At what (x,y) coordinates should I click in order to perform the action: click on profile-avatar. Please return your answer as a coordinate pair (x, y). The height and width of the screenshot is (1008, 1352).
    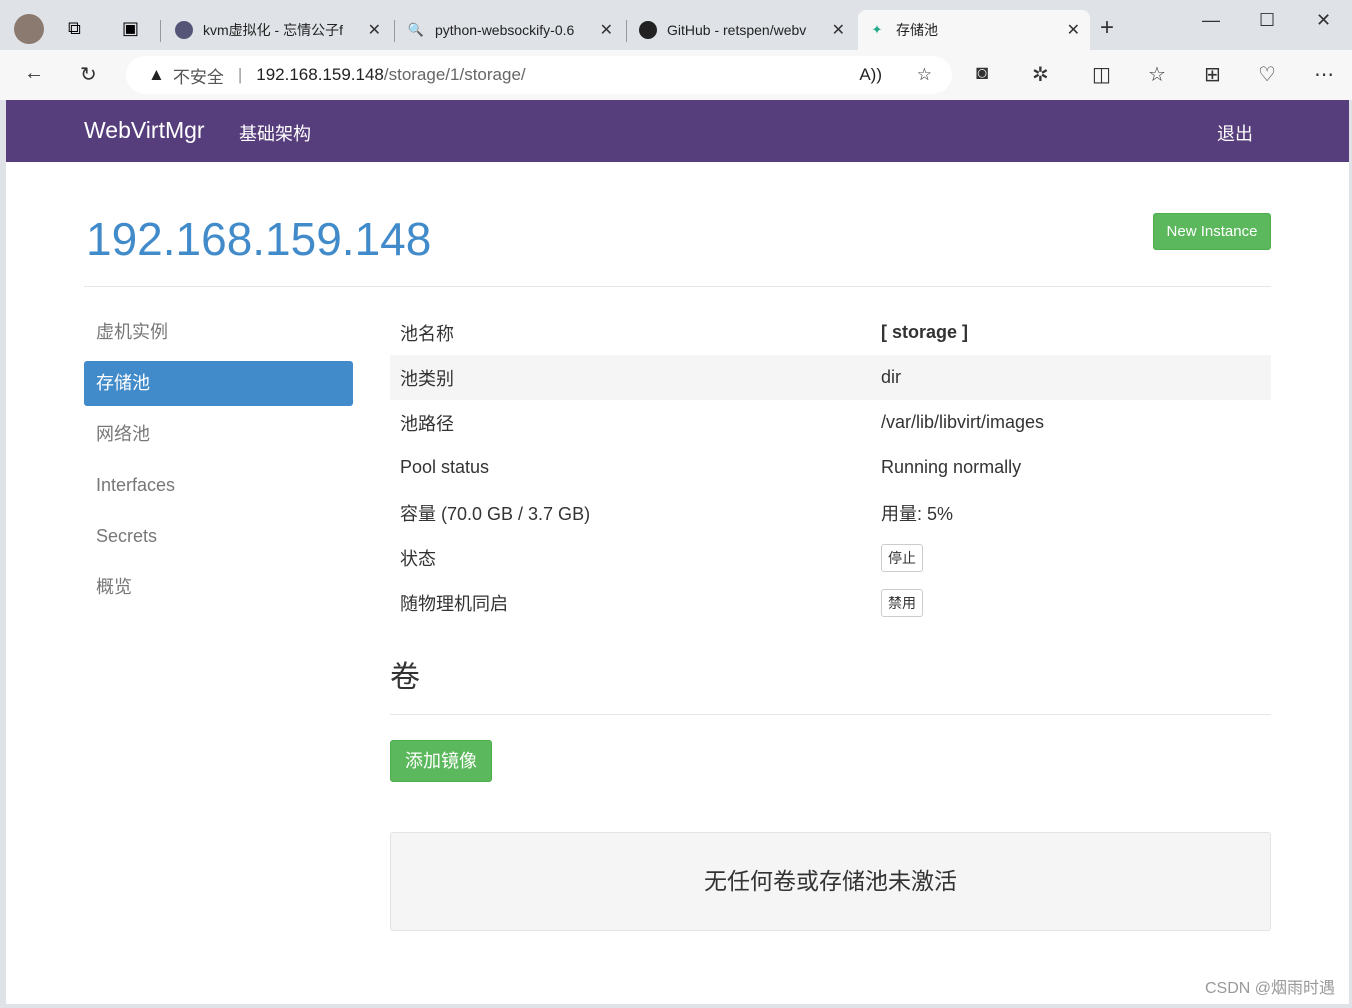
    Looking at the image, I should click on (29, 29).